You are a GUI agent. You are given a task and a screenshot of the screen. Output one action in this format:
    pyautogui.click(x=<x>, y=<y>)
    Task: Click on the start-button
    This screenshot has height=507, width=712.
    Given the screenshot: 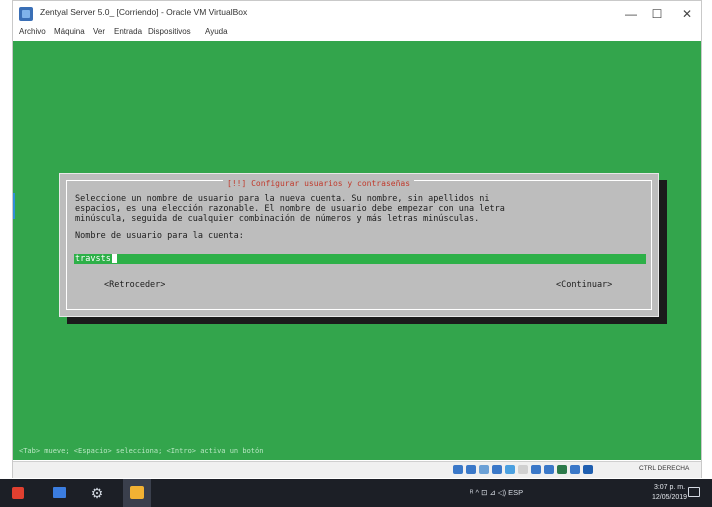 What is the action you would take?
    pyautogui.click(x=18, y=493)
    